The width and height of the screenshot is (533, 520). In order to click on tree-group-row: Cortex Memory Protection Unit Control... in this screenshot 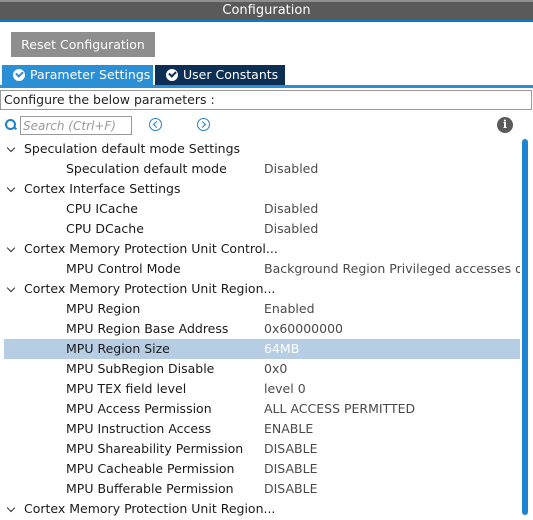, I will do `click(260, 249)`.